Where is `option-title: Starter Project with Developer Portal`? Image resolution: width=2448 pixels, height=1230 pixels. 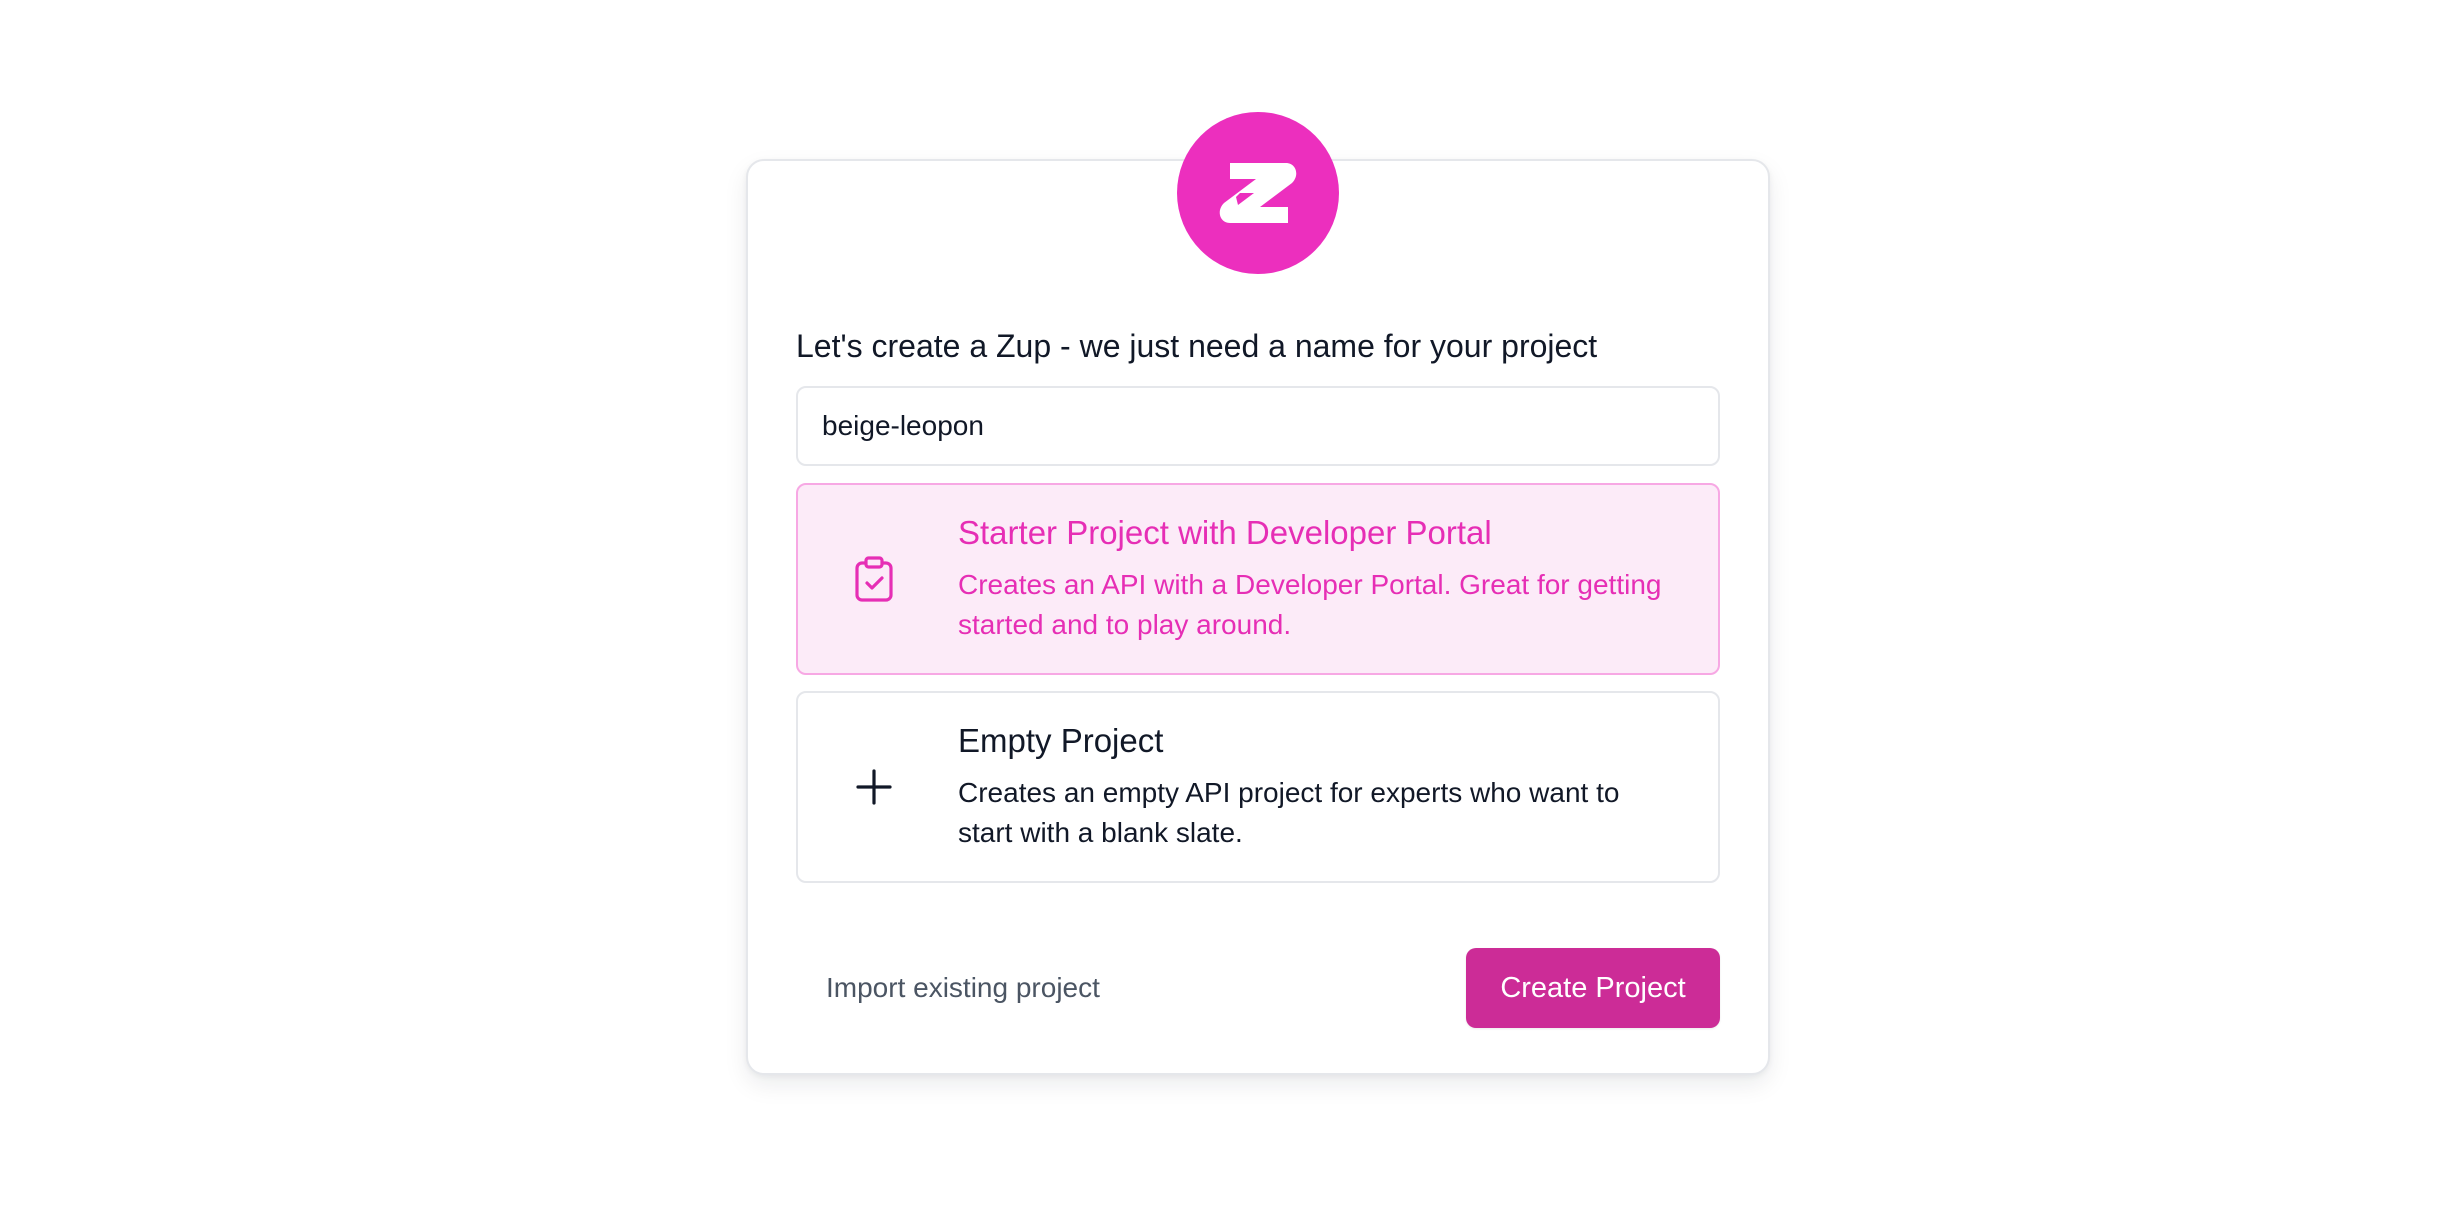 option-title: Starter Project with Developer Portal is located at coordinates (1225, 532).